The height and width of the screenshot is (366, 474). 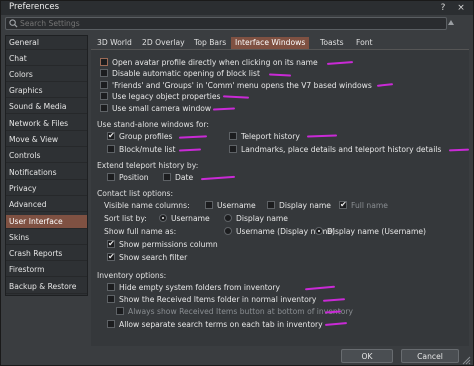 What do you see at coordinates (120, 311) in the screenshot?
I see `always-show-received-checkbox` at bounding box center [120, 311].